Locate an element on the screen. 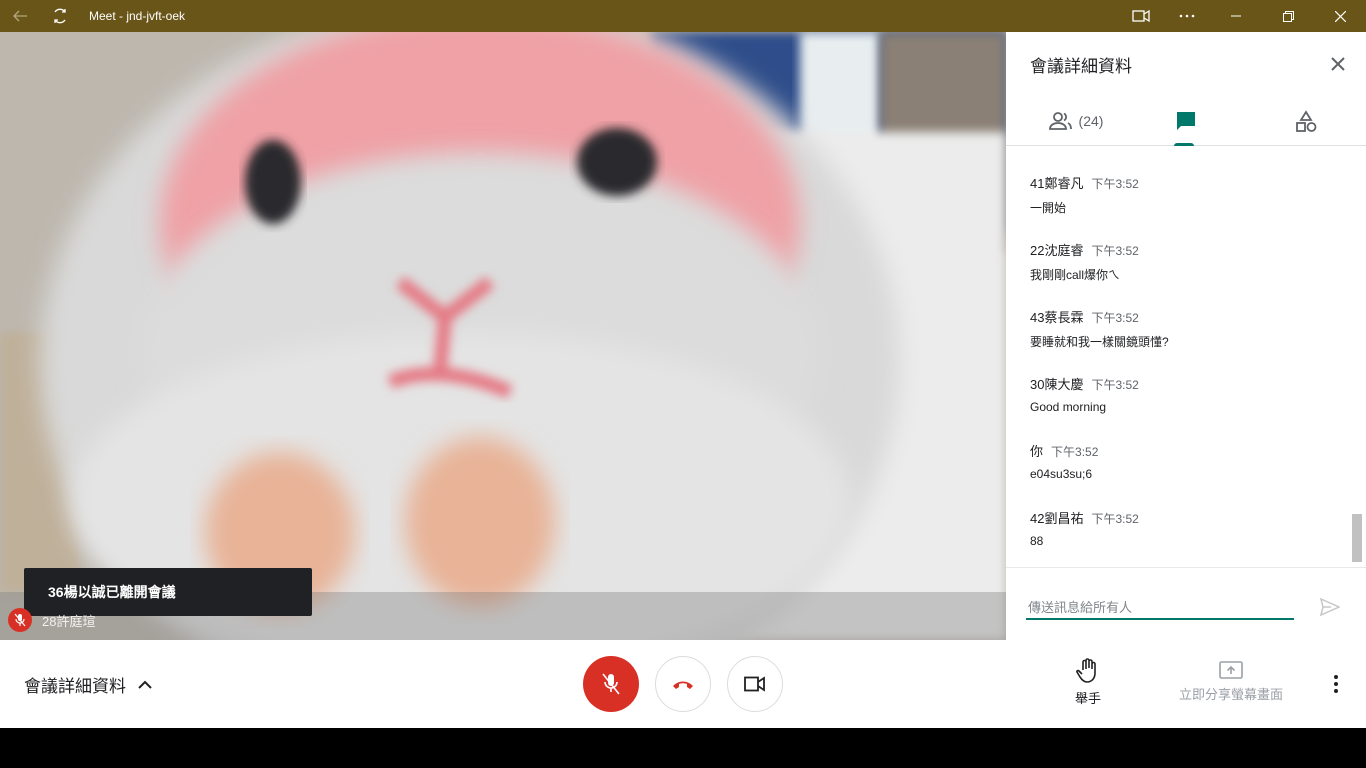 The width and height of the screenshot is (1366, 768). chat-scrollbar is located at coordinates (1357, 538).